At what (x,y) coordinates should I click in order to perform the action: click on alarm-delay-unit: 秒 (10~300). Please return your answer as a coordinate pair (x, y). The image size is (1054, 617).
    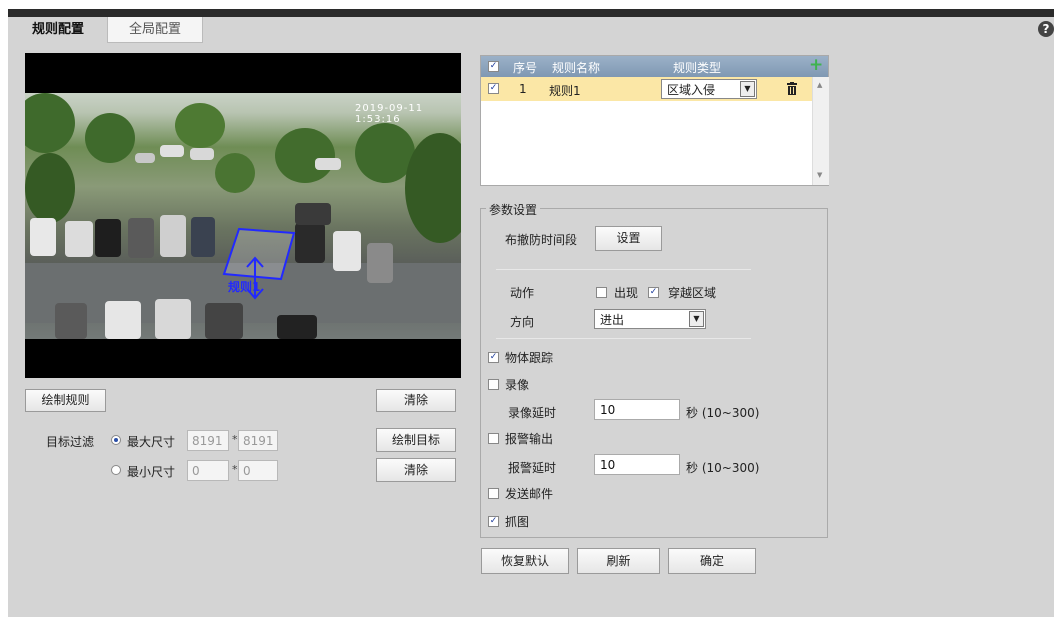
    Looking at the image, I should click on (723, 468).